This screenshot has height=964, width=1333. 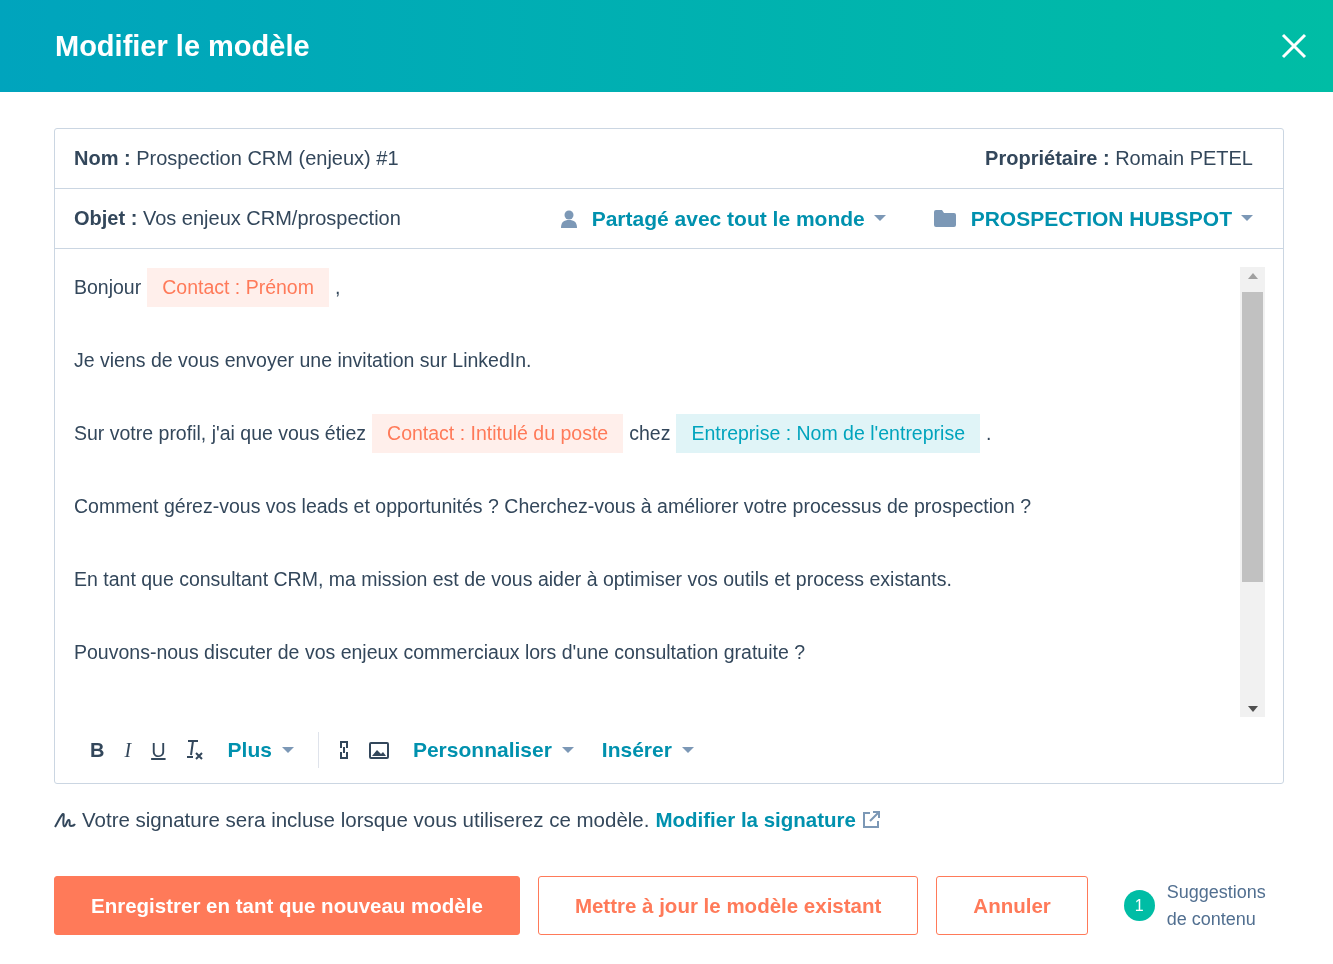 What do you see at coordinates (1093, 218) in the screenshot?
I see `folder-dropdown: PROSPECTION HUBSPOT` at bounding box center [1093, 218].